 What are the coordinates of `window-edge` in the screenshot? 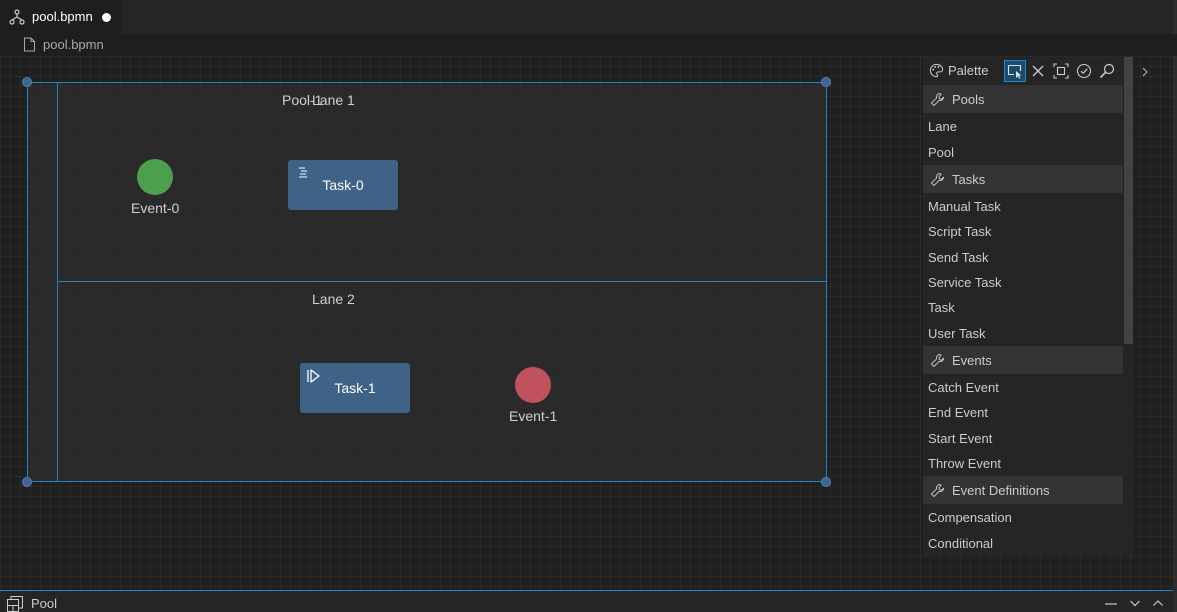 It's located at (1175, 306).